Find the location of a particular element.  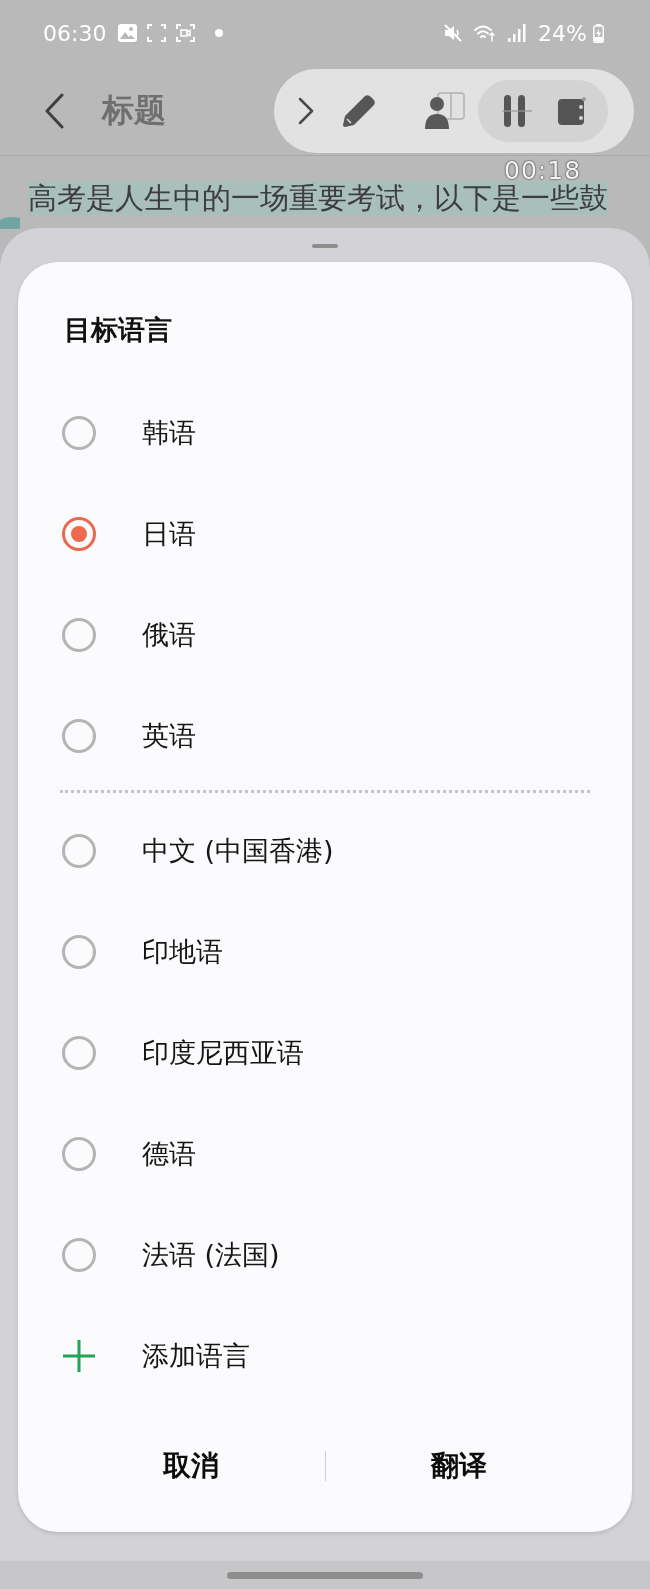

screenshot-frame-icon is located at coordinates (157, 33).